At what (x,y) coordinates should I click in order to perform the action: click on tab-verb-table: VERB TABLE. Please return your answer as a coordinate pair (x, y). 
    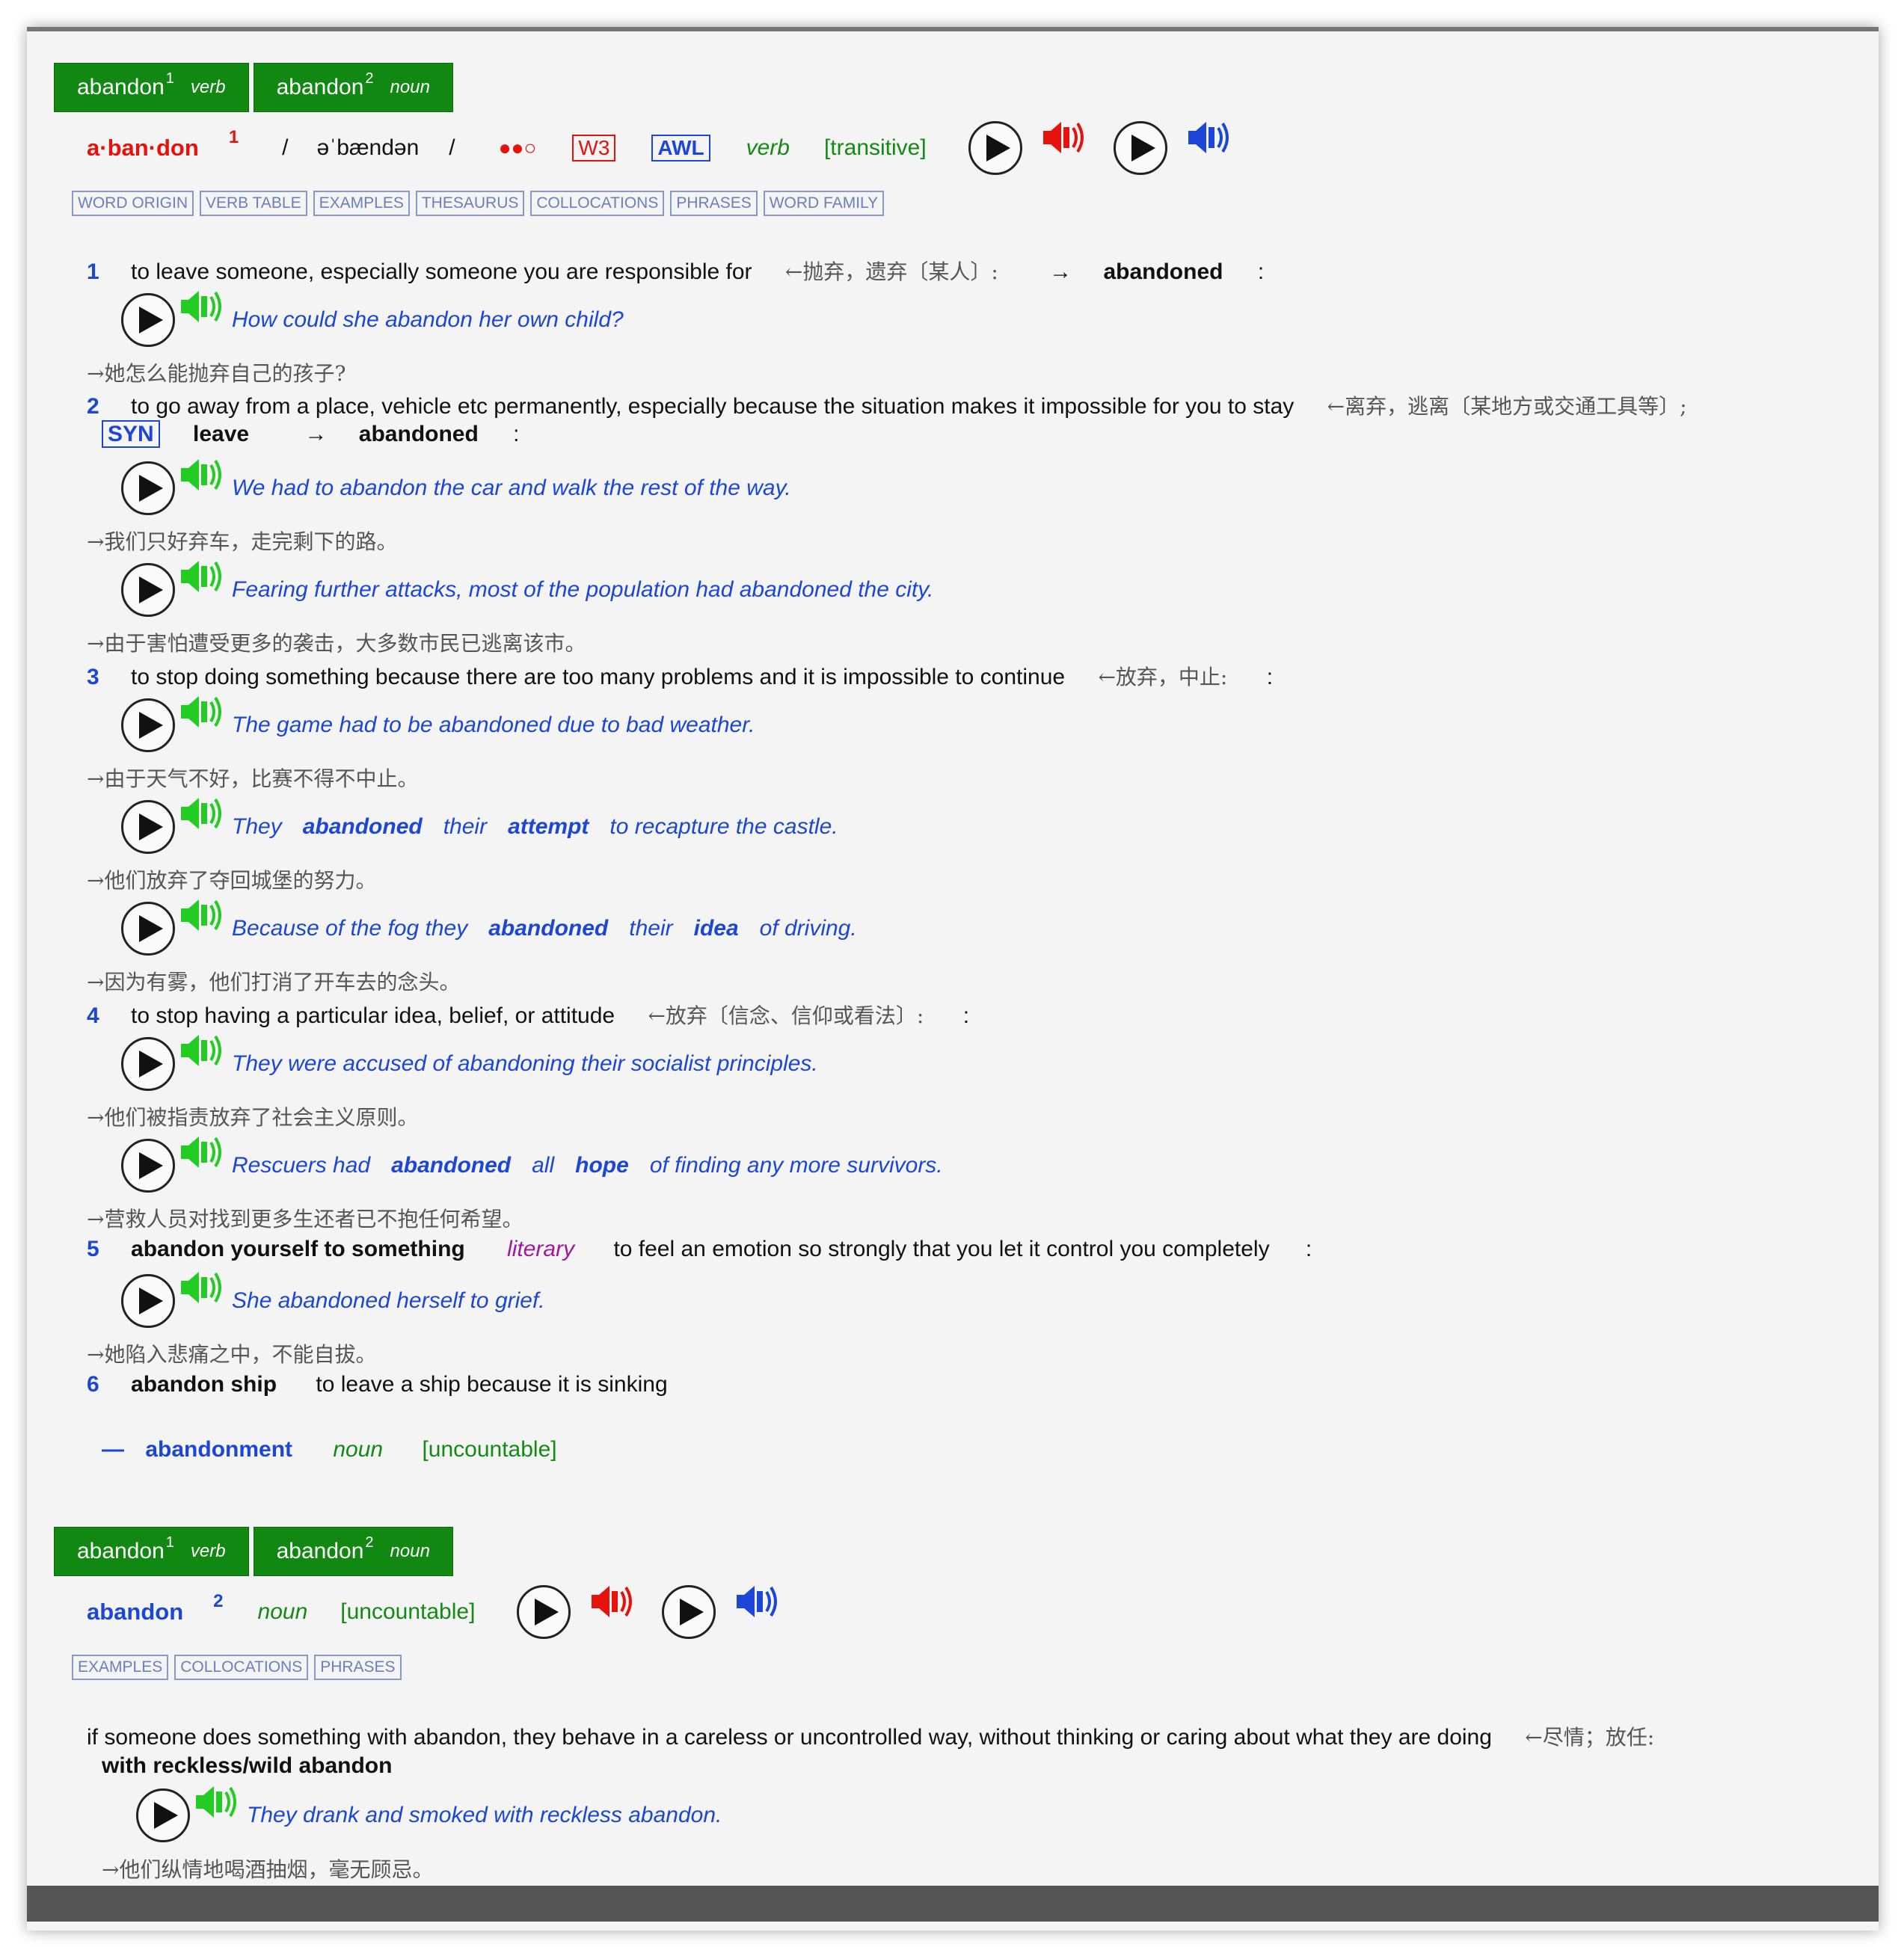
    Looking at the image, I should click on (253, 203).